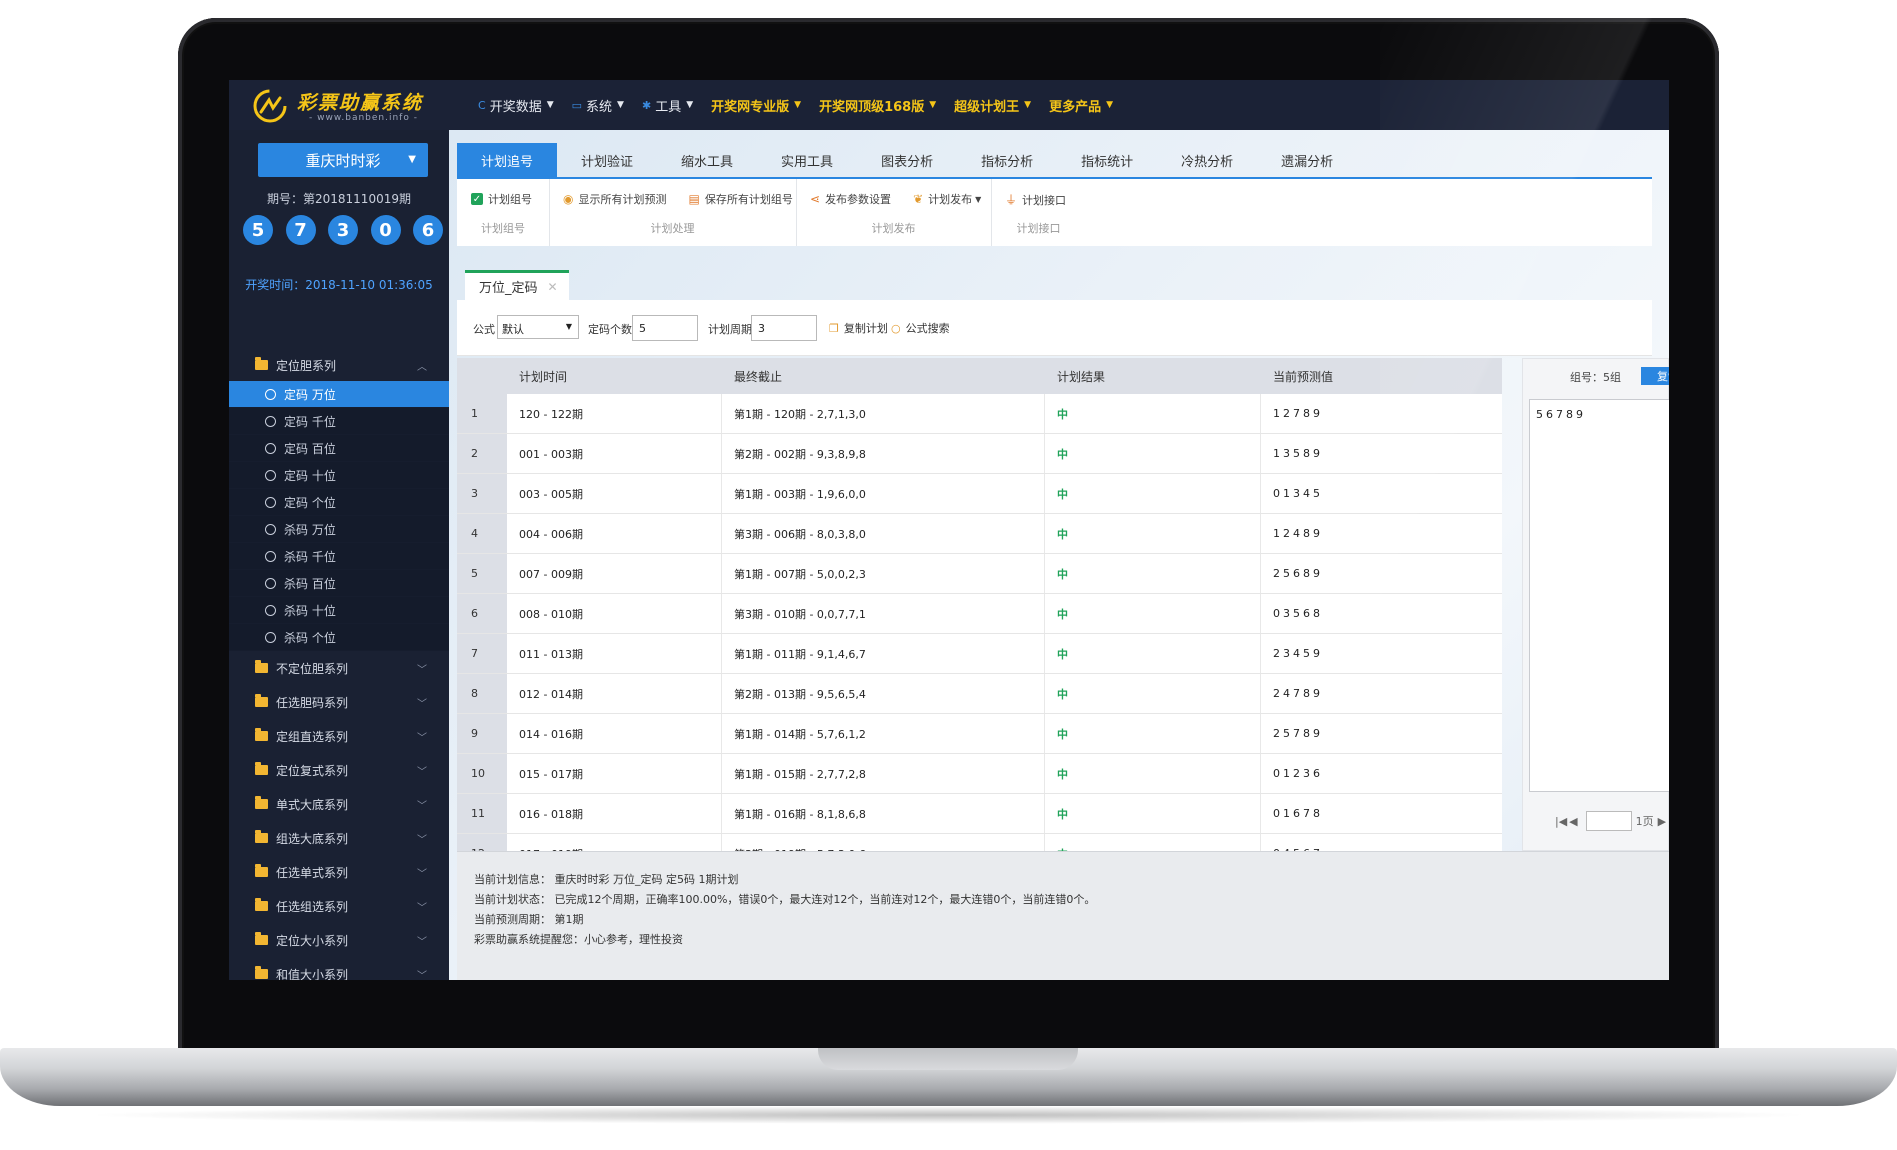 The image size is (1897, 1150). I want to click on sub-item-shama-ge: 杀码 个位, so click(339, 637).